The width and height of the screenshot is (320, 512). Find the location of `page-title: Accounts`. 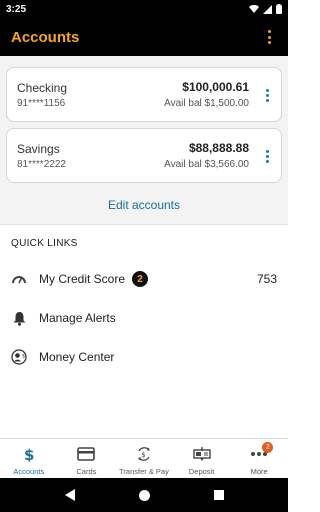

page-title: Accounts is located at coordinates (45, 37).